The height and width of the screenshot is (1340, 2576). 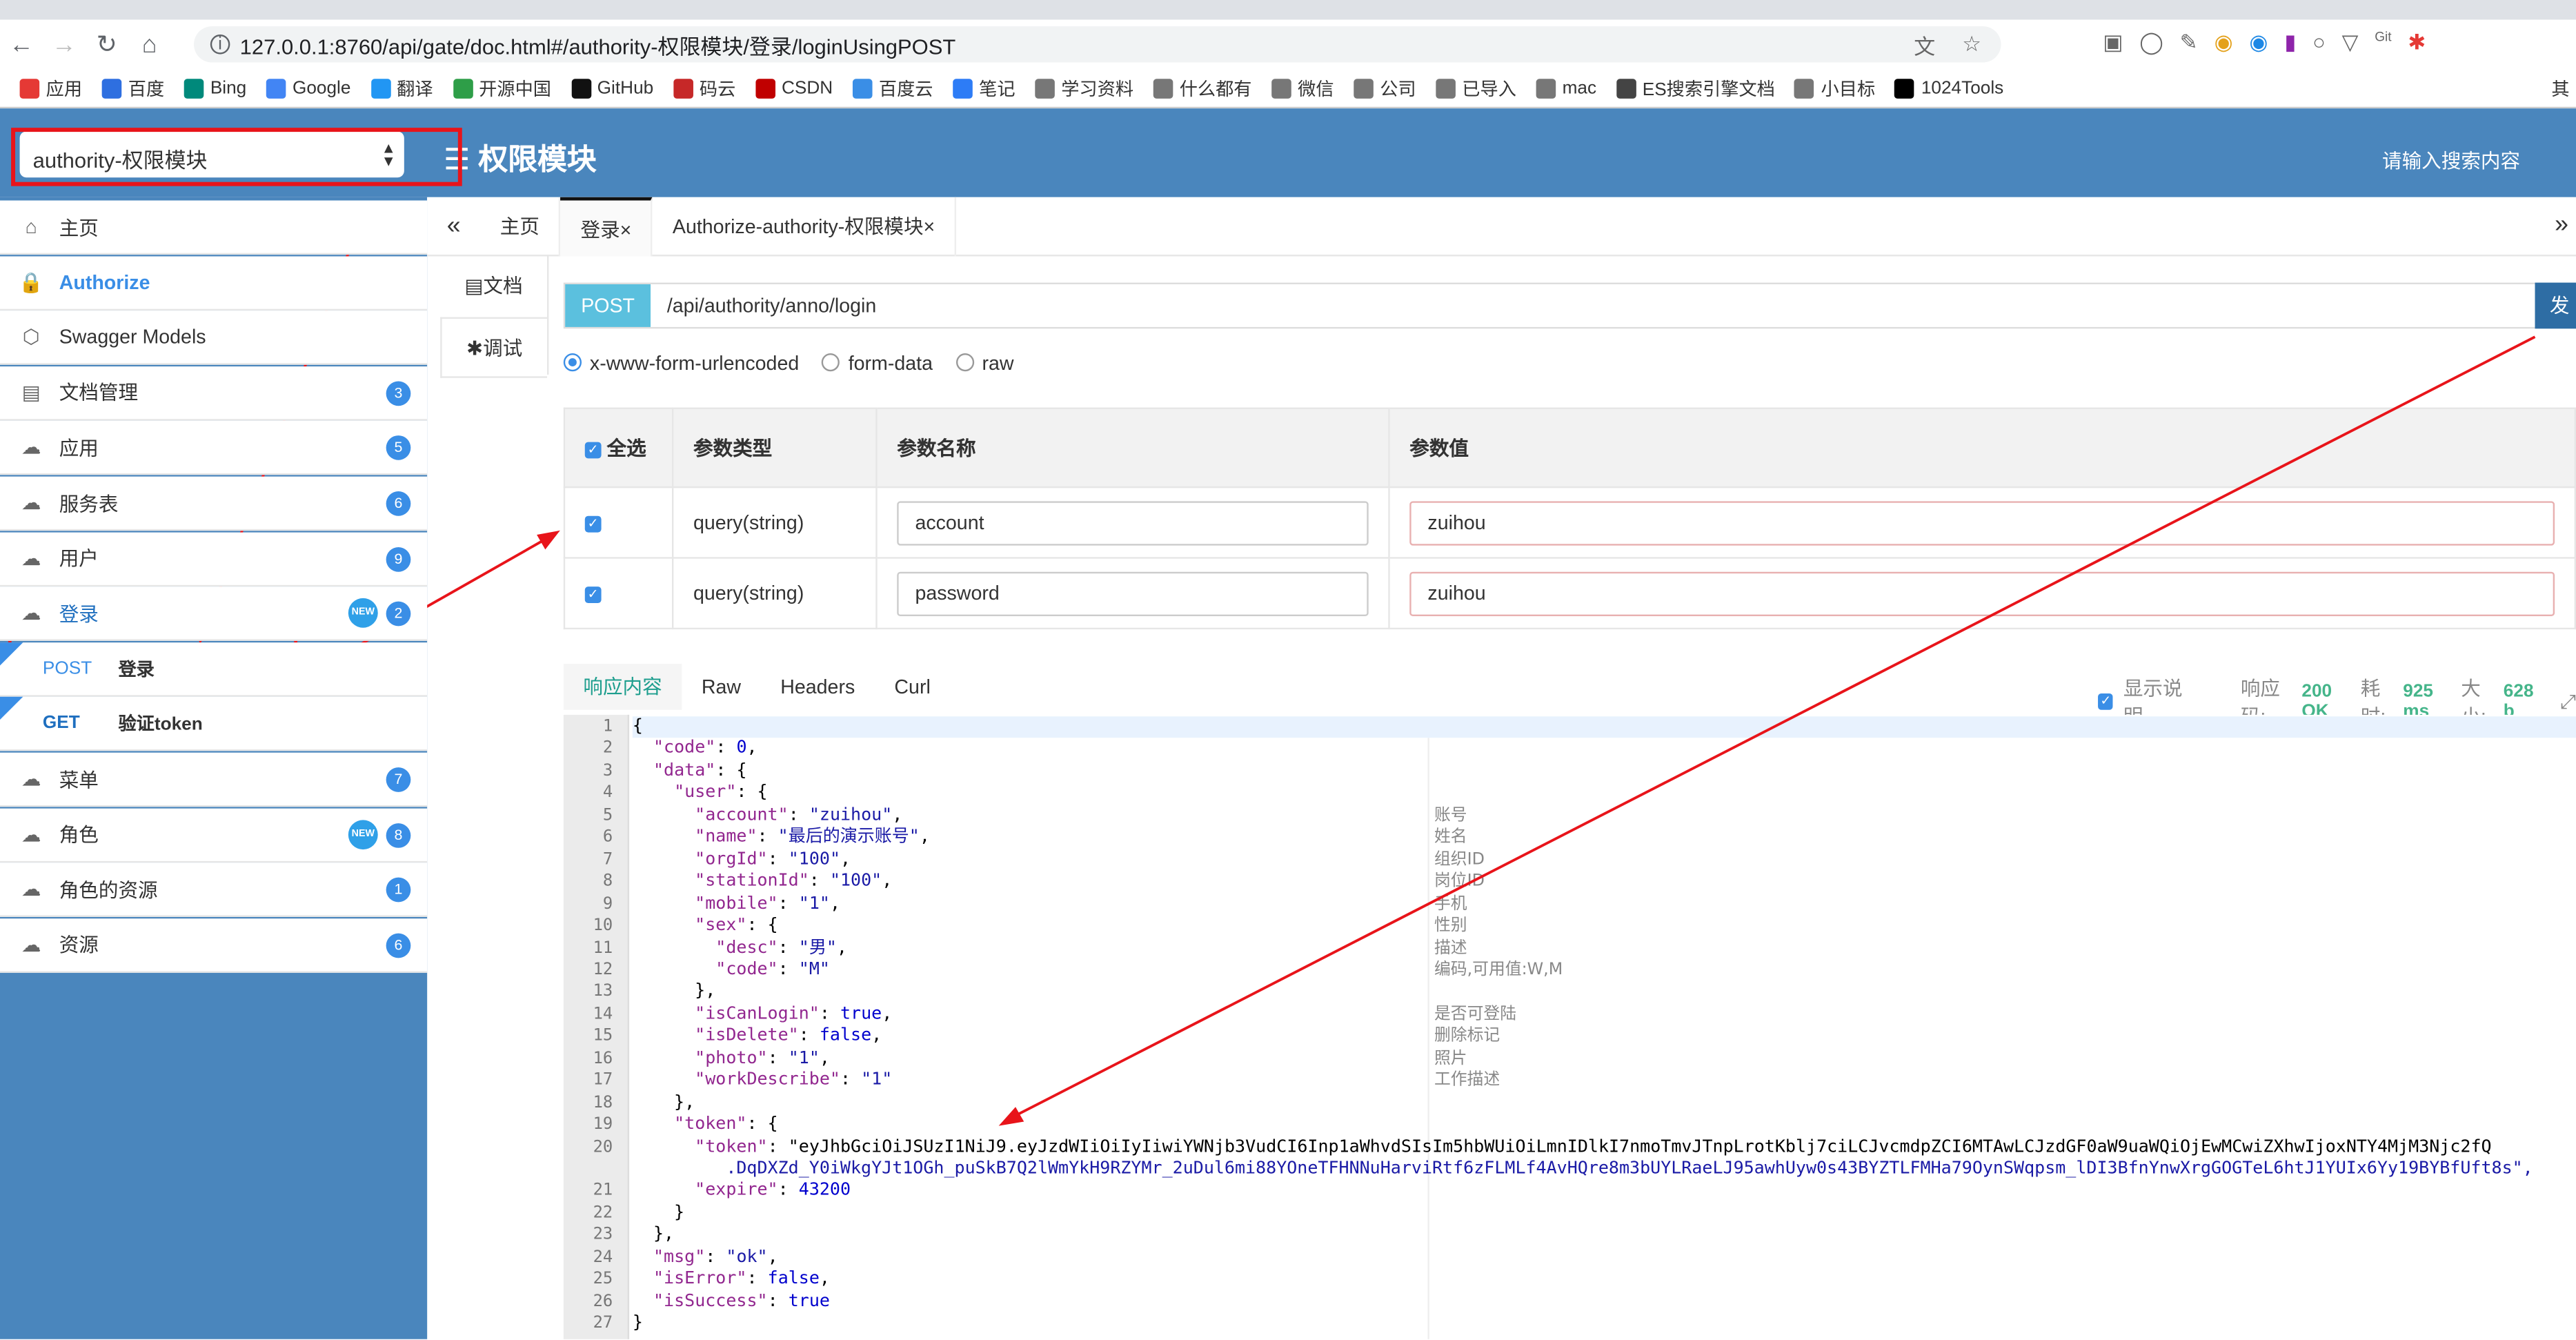 I want to click on method-label: GET, so click(x=61, y=723).